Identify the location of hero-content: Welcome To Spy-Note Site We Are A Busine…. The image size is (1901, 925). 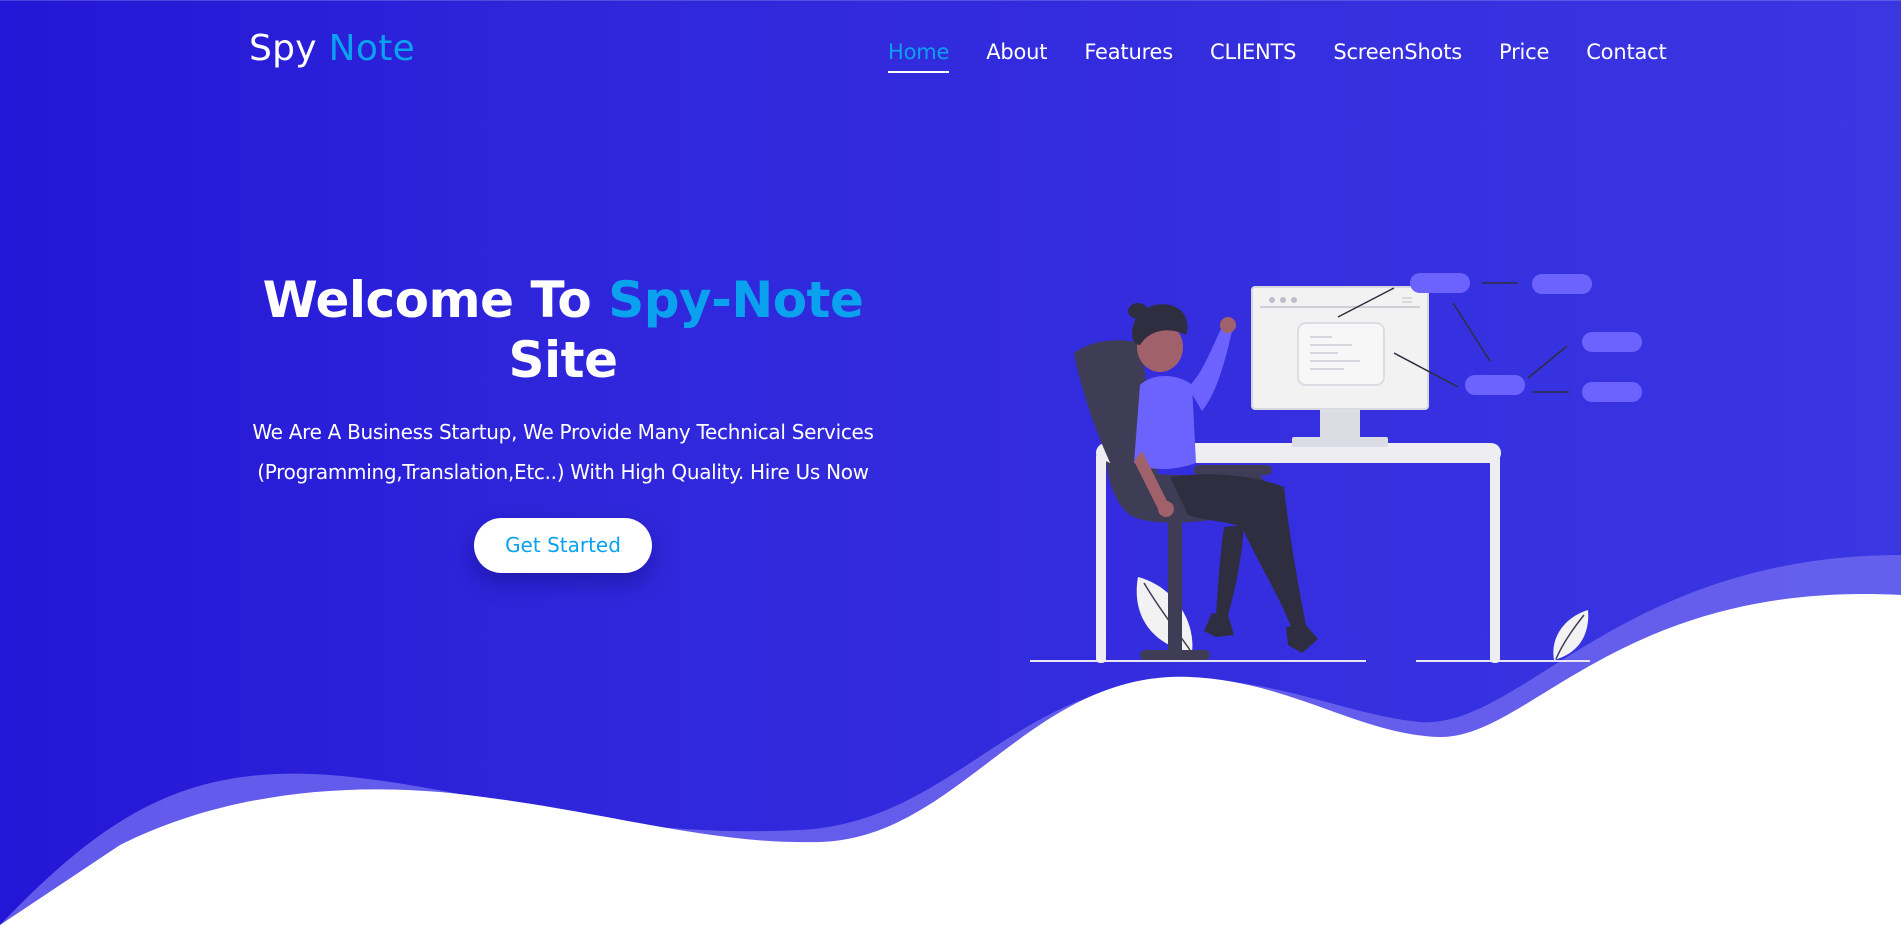
(563, 421).